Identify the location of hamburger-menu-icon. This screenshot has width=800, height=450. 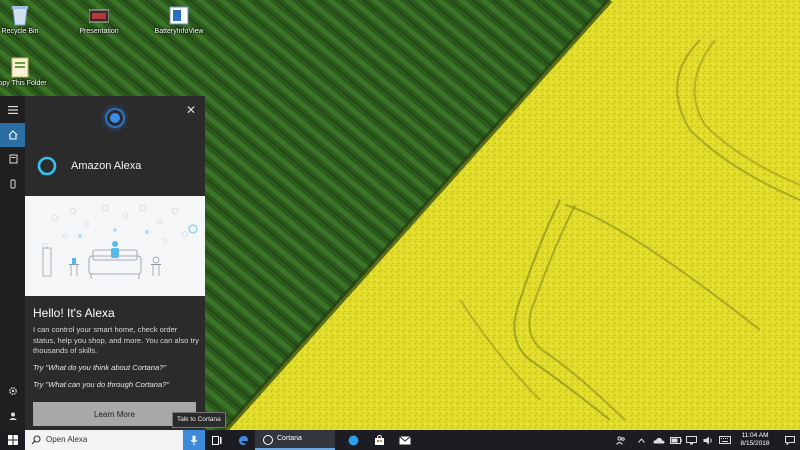
(12, 110).